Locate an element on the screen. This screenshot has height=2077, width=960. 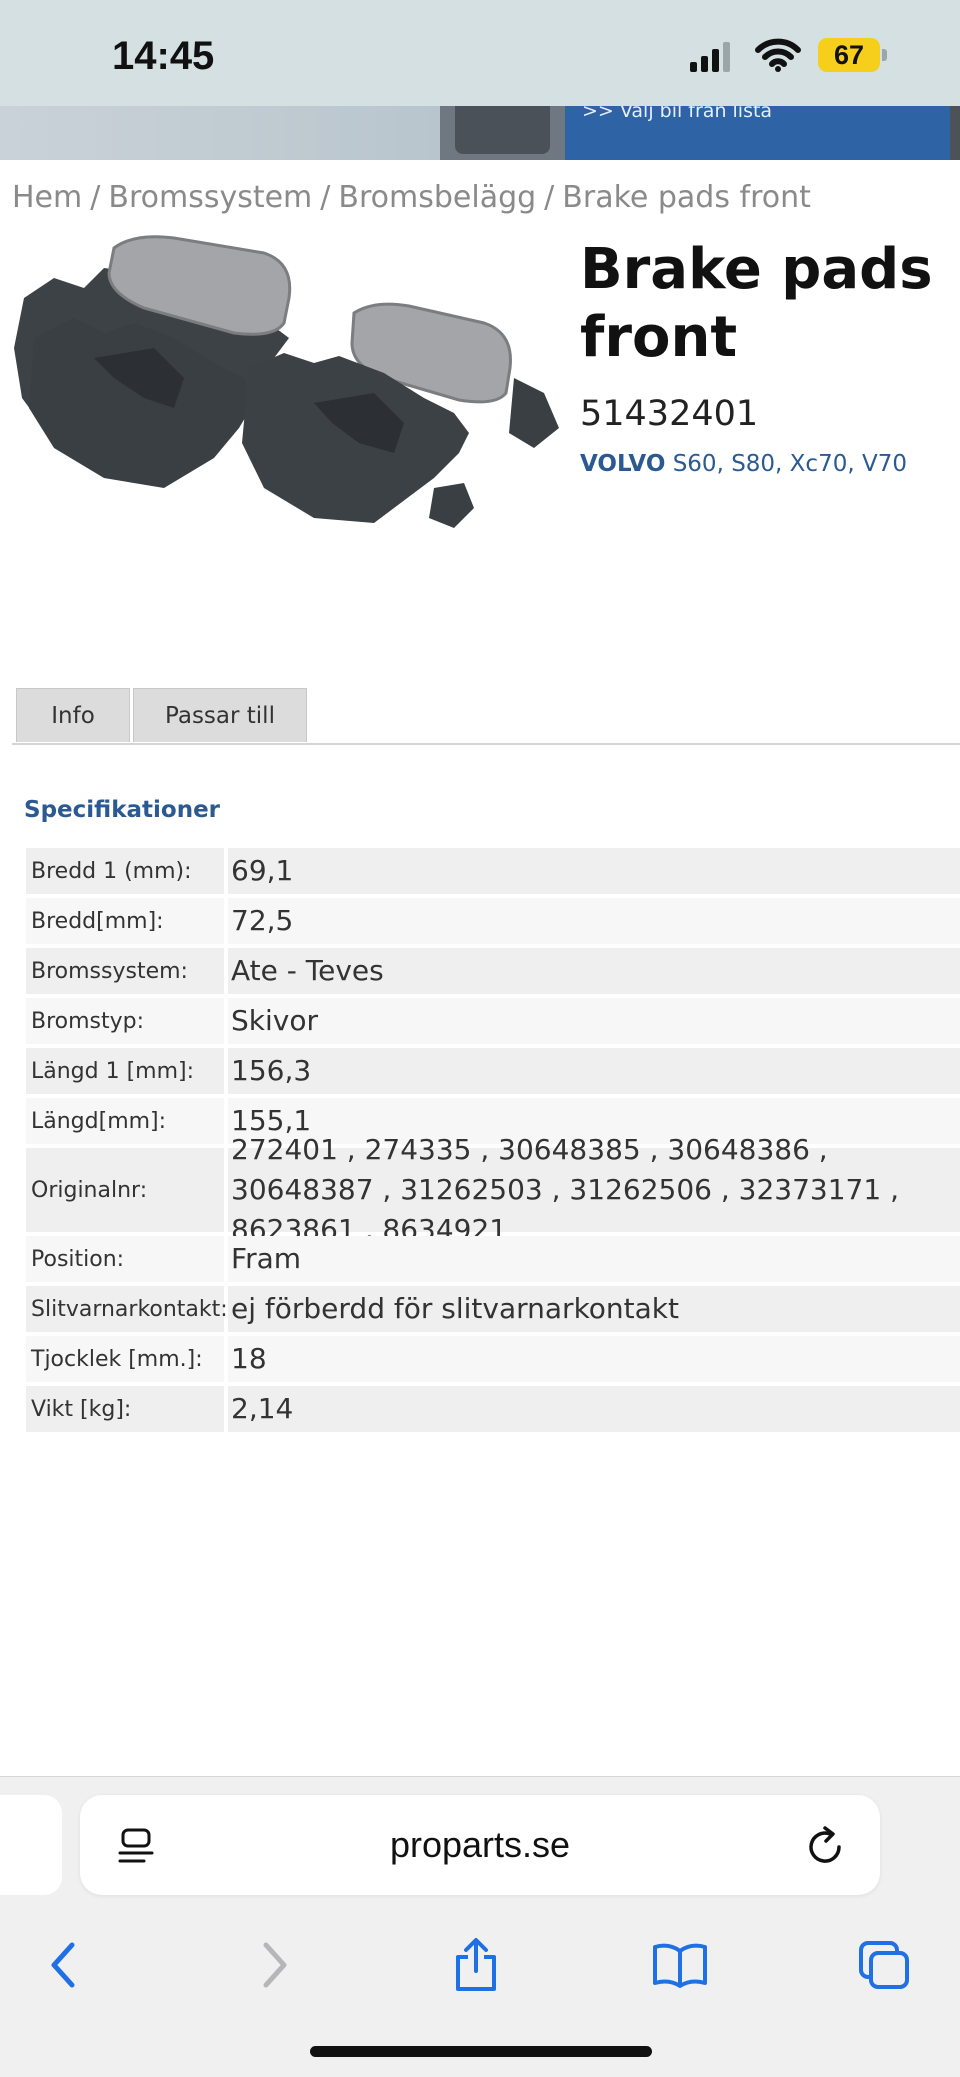
forward-button is located at coordinates (274, 1965).